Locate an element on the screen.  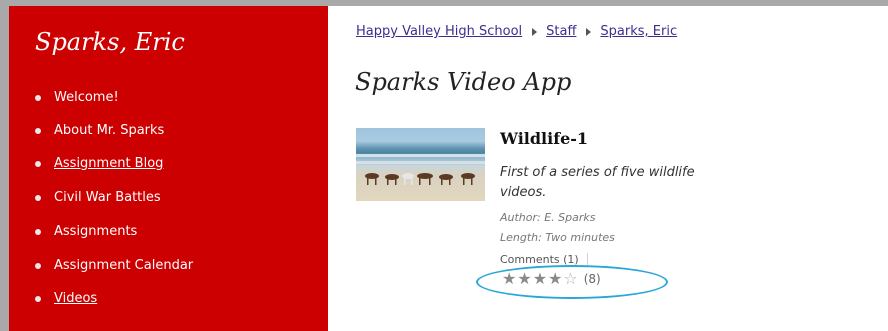
sidebar-item-civil-war-battles: Civil War Battles is located at coordinates (98, 197).